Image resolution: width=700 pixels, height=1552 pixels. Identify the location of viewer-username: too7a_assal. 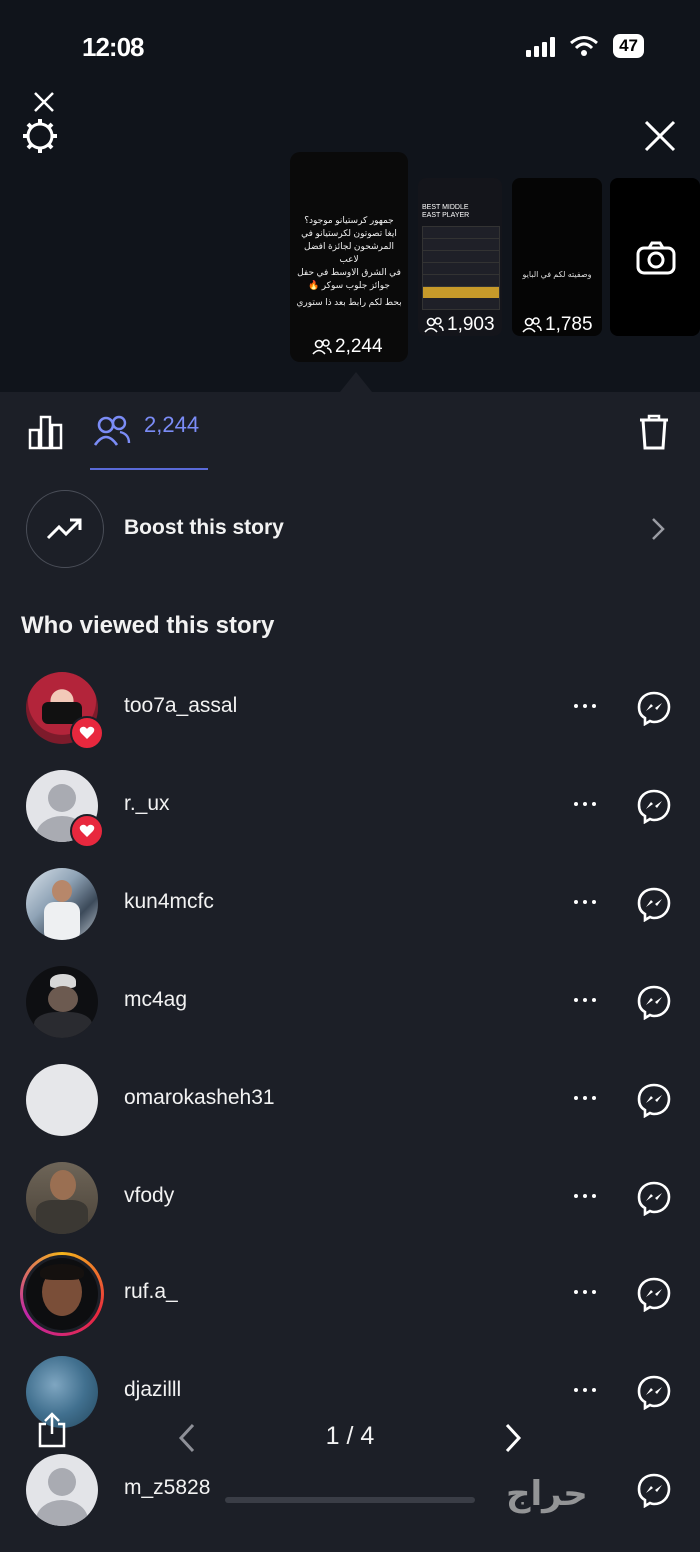
(180, 706).